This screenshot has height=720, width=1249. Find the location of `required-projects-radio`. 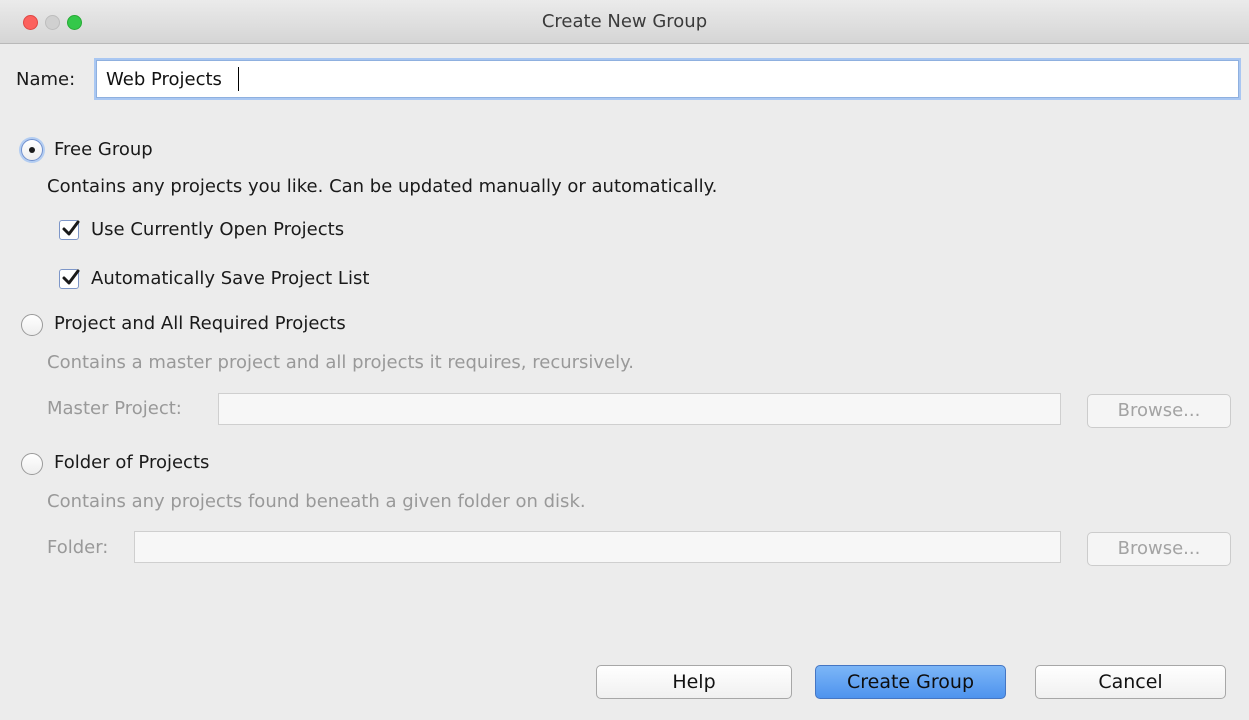

required-projects-radio is located at coordinates (32, 325).